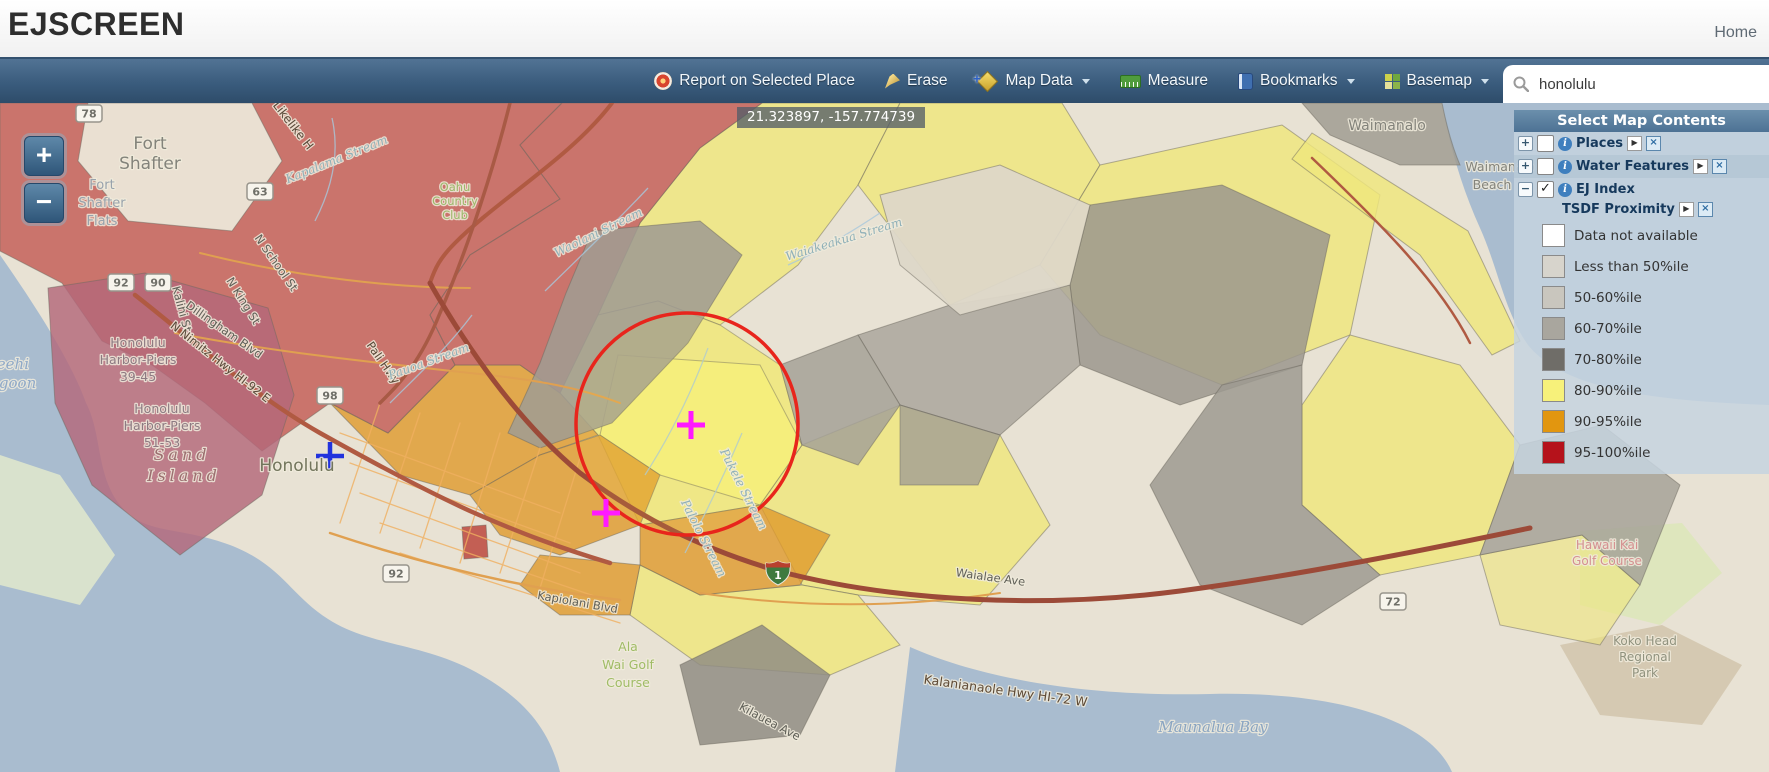 The image size is (1769, 772). I want to click on coordinates-readout: 21.323897, -157.774739, so click(831, 117).